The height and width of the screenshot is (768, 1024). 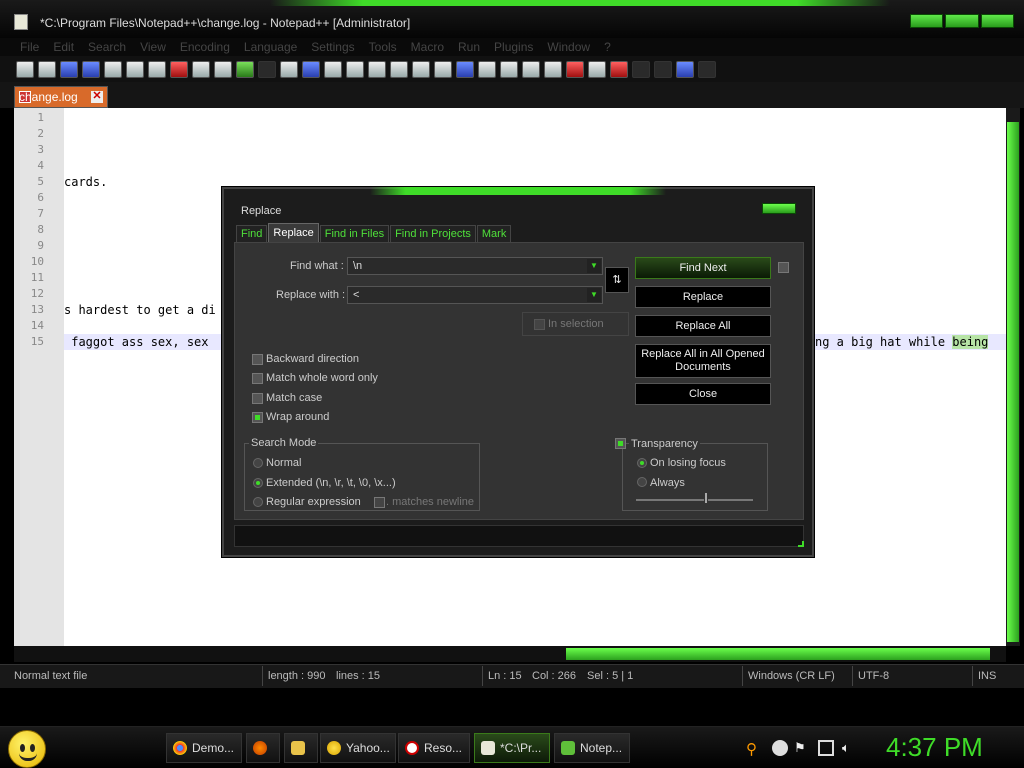 I want to click on print-icon, so click(x=157, y=69).